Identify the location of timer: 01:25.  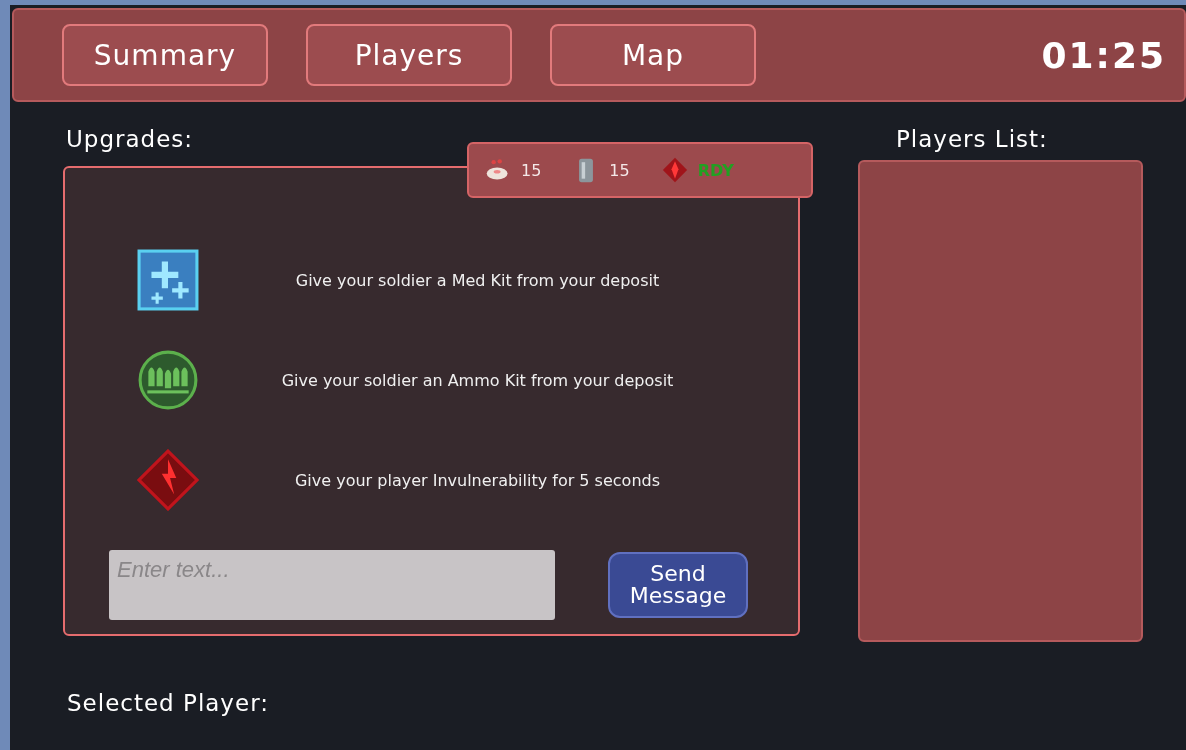
(1103, 55).